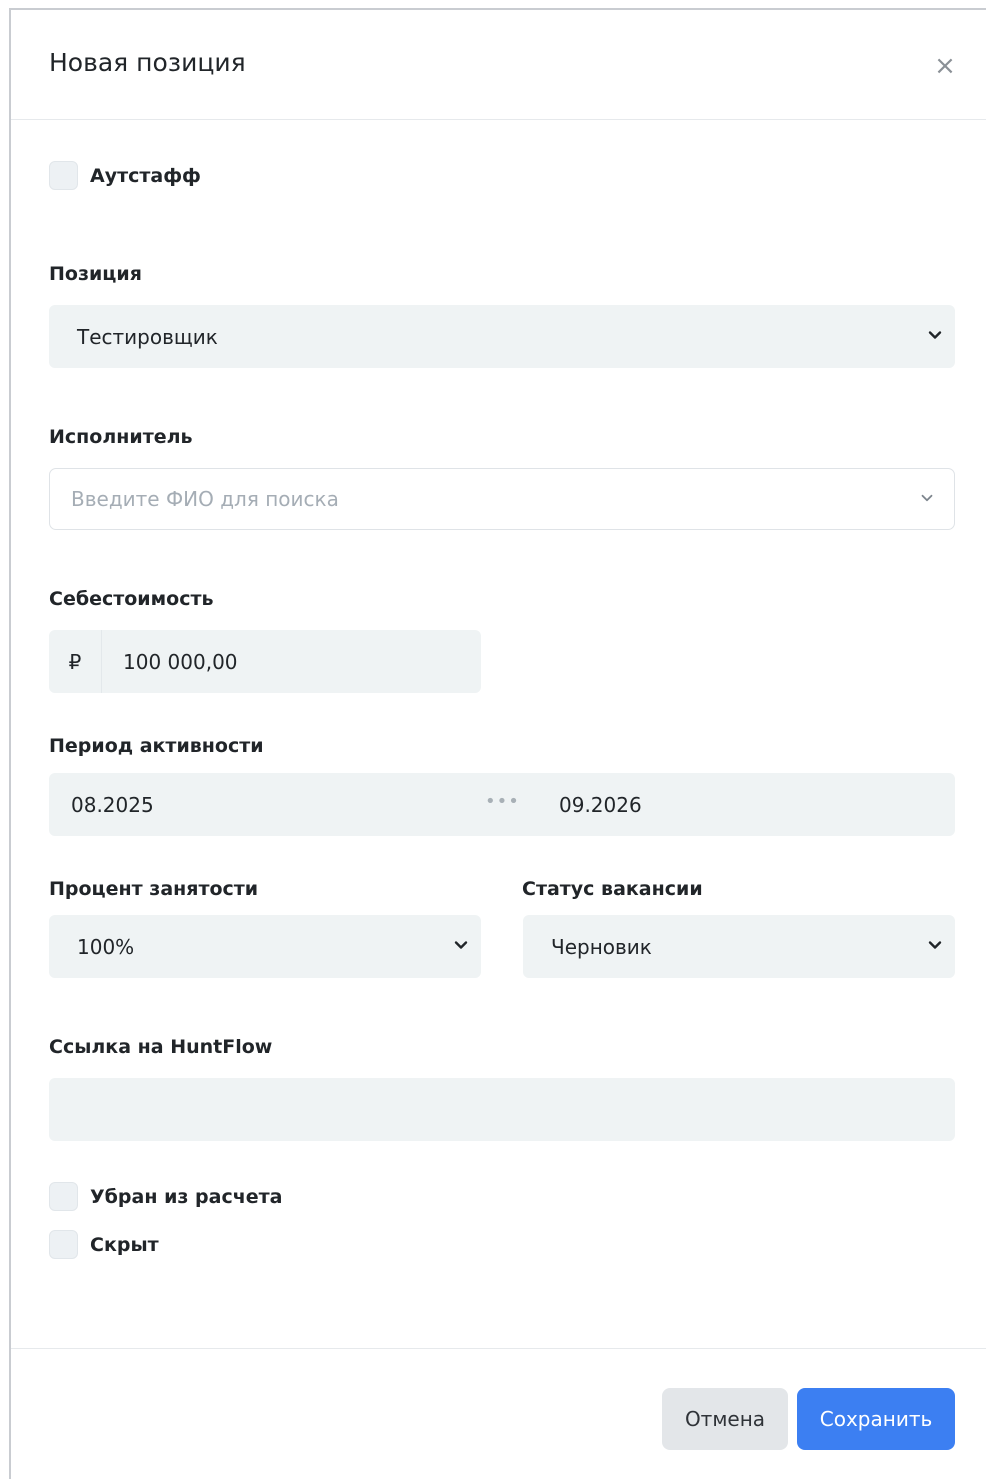 The image size is (986, 1481). Describe the element at coordinates (63, 1244) in the screenshot. I see `hidden-checkbox` at that location.